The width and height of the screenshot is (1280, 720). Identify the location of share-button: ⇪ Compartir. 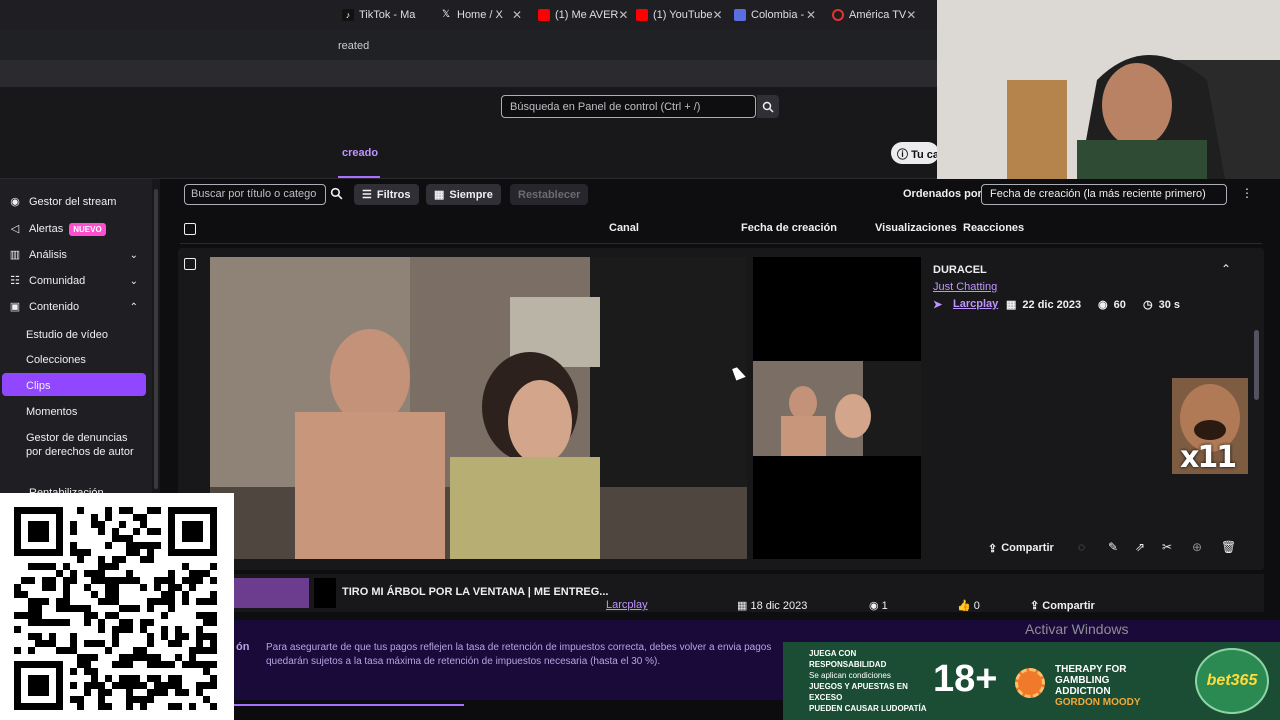
(1021, 548).